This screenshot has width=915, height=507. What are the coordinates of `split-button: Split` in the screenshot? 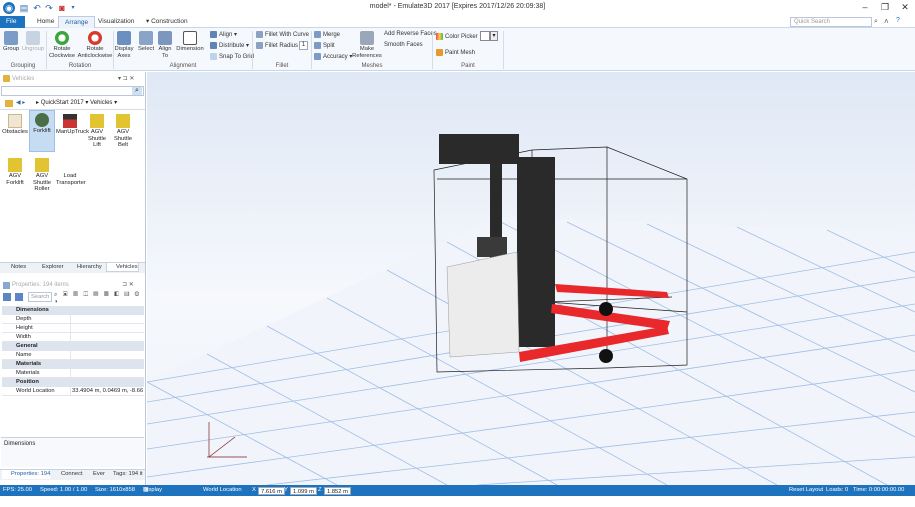 It's located at (324, 46).